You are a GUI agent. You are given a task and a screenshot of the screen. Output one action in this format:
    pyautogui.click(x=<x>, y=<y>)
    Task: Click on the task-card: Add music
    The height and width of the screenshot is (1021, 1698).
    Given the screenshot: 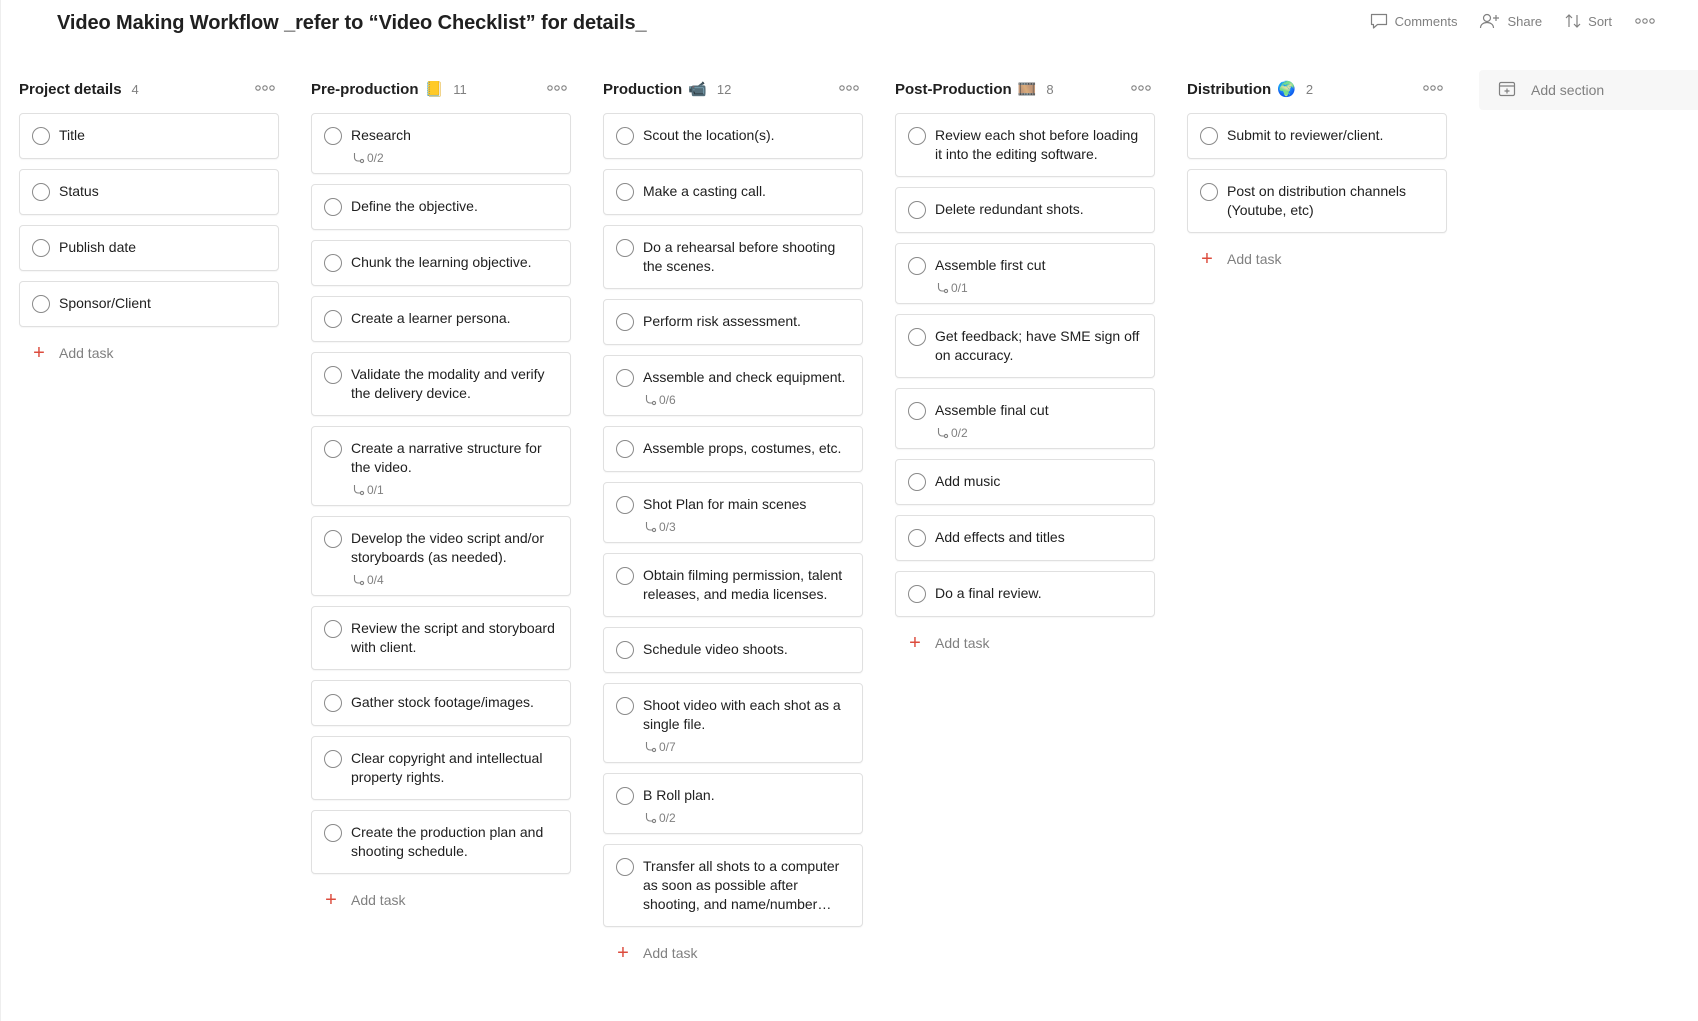 What is the action you would take?
    pyautogui.click(x=1025, y=482)
    